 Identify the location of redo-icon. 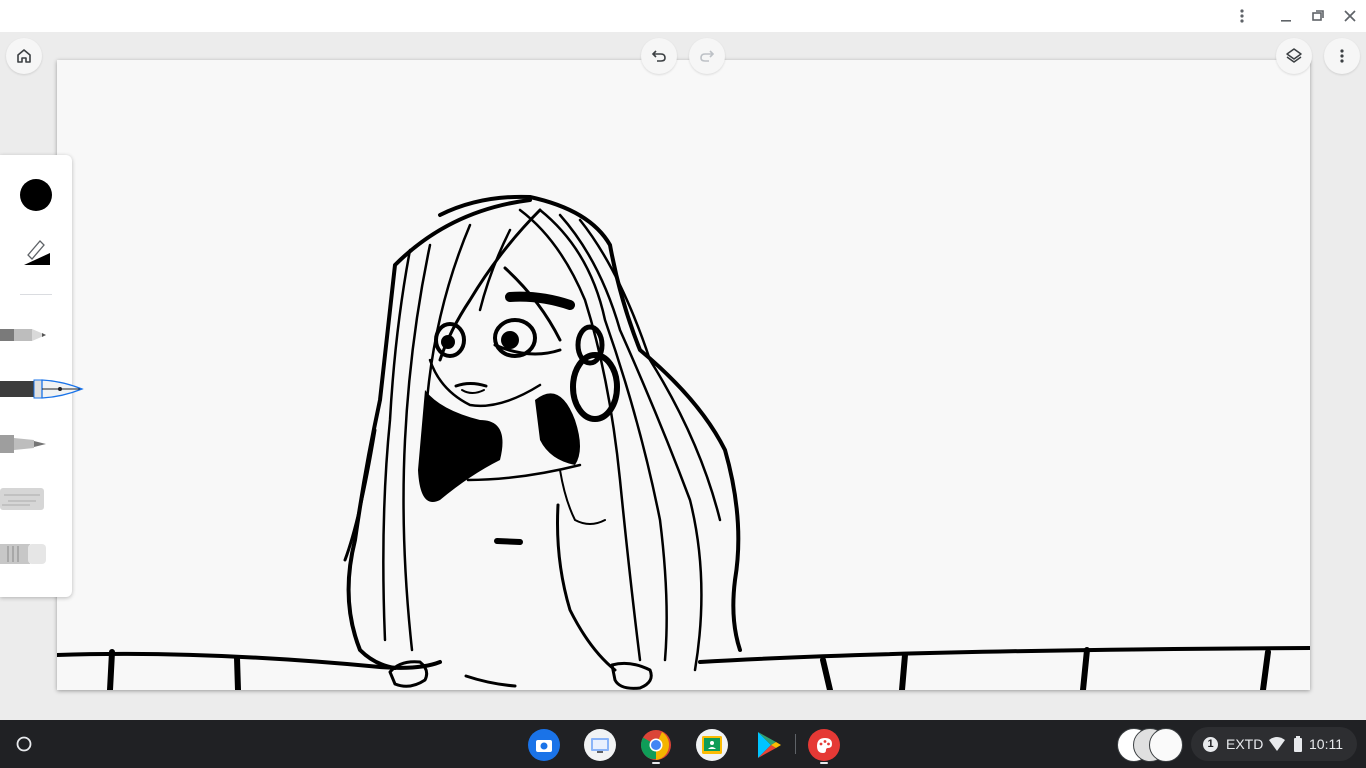
(707, 56).